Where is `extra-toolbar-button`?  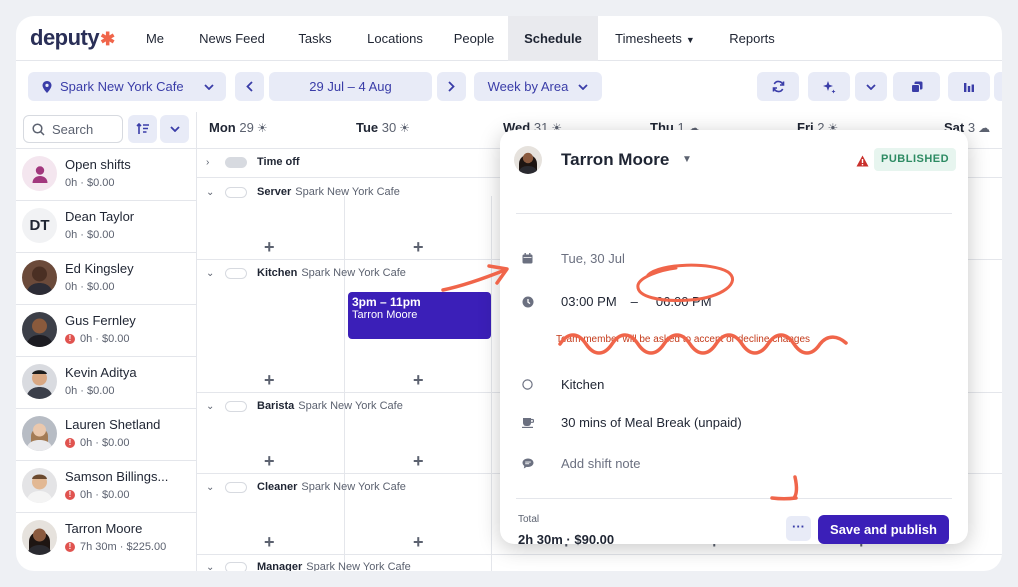 extra-toolbar-button is located at coordinates (998, 86).